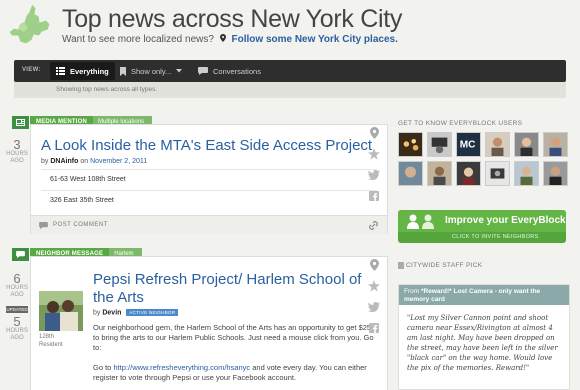 The image size is (580, 390). I want to click on filter-status-text: Showing top news across all types., so click(107, 89).